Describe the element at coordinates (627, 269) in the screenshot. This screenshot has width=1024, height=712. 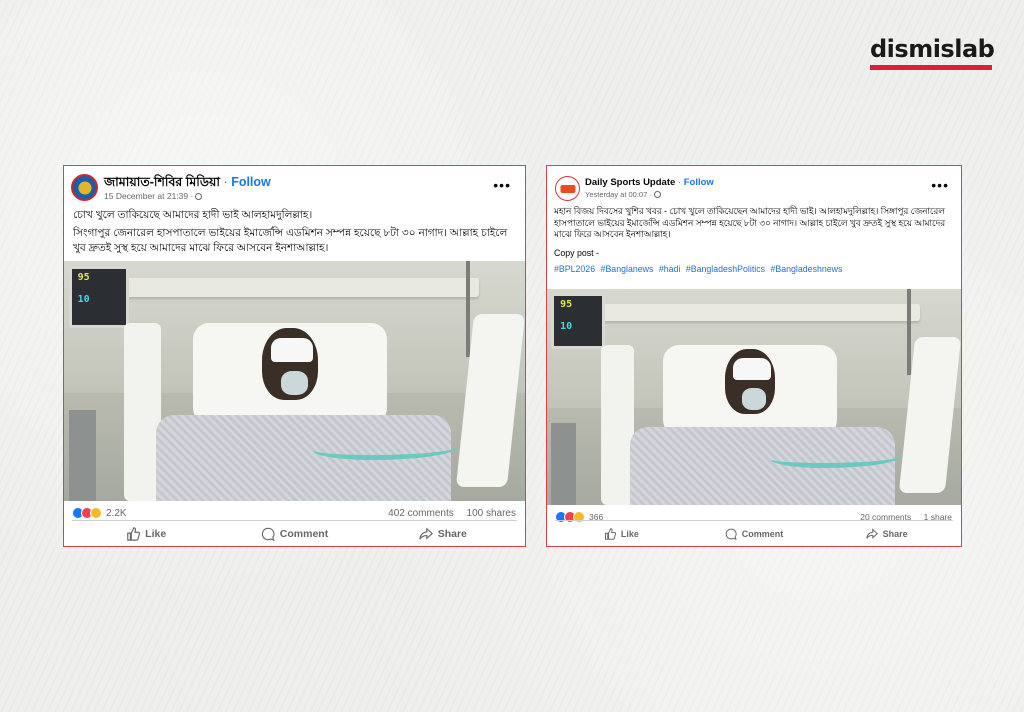
I see `hashtag-link: #Banglanews` at that location.